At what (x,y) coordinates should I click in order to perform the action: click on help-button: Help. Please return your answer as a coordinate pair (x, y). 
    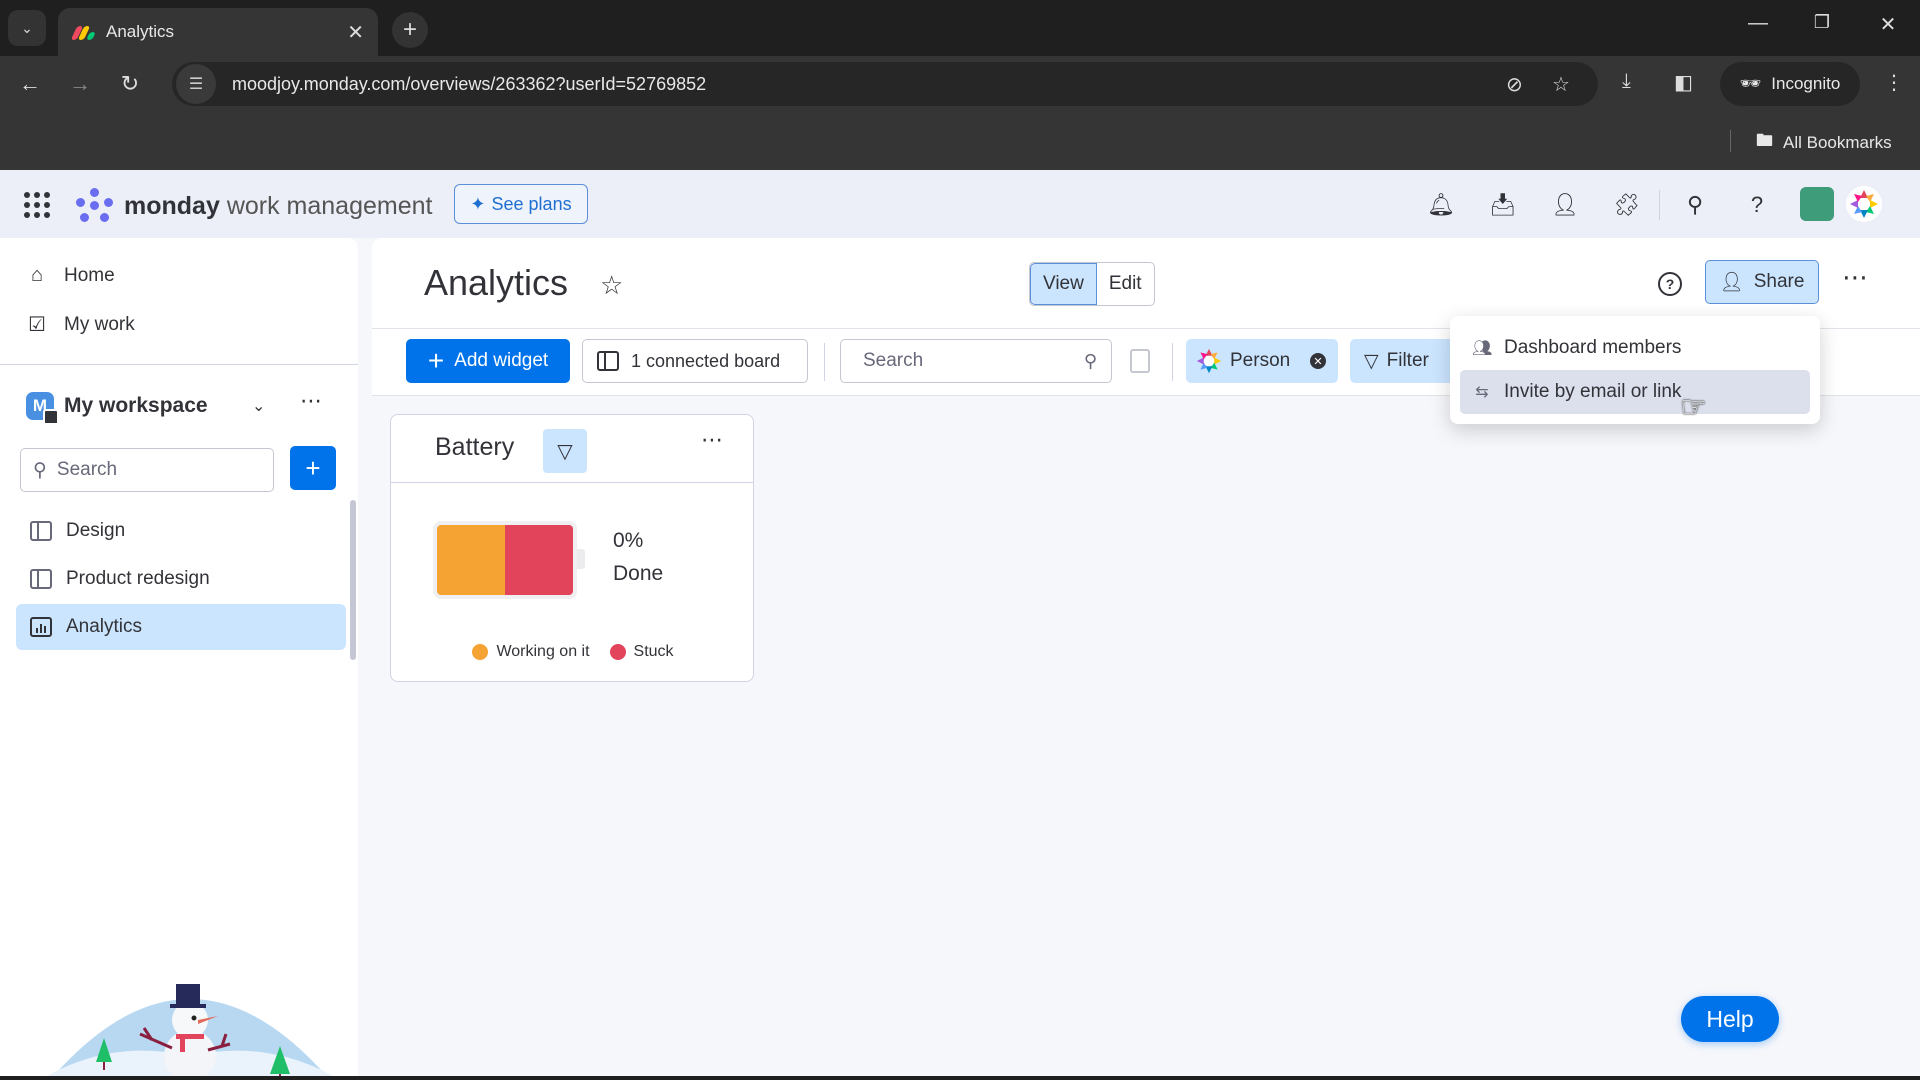
    Looking at the image, I should click on (1730, 1019).